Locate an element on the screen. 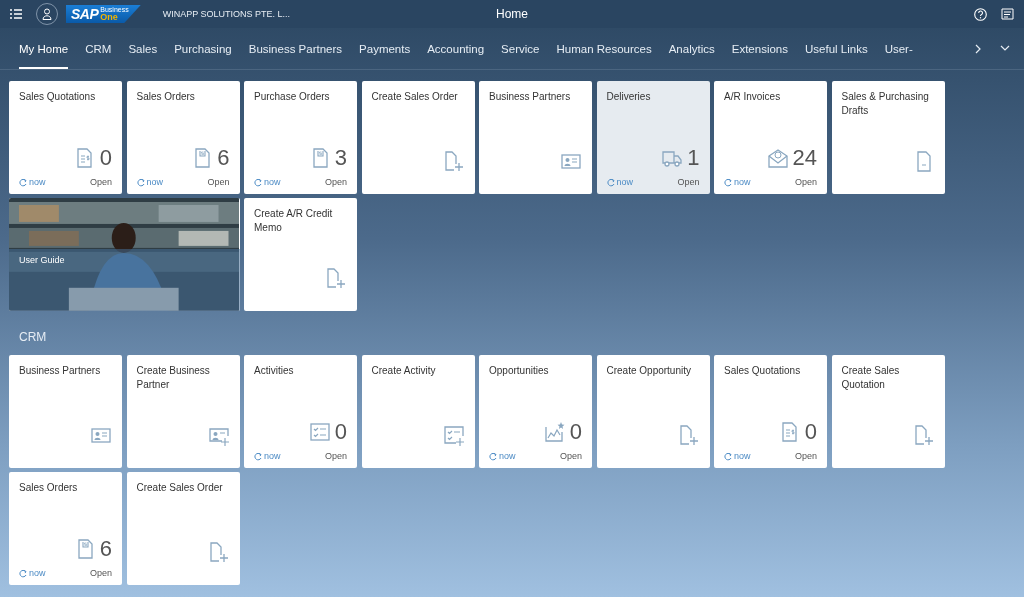 The image size is (1024, 597). section-title: CRM is located at coordinates (33, 337).